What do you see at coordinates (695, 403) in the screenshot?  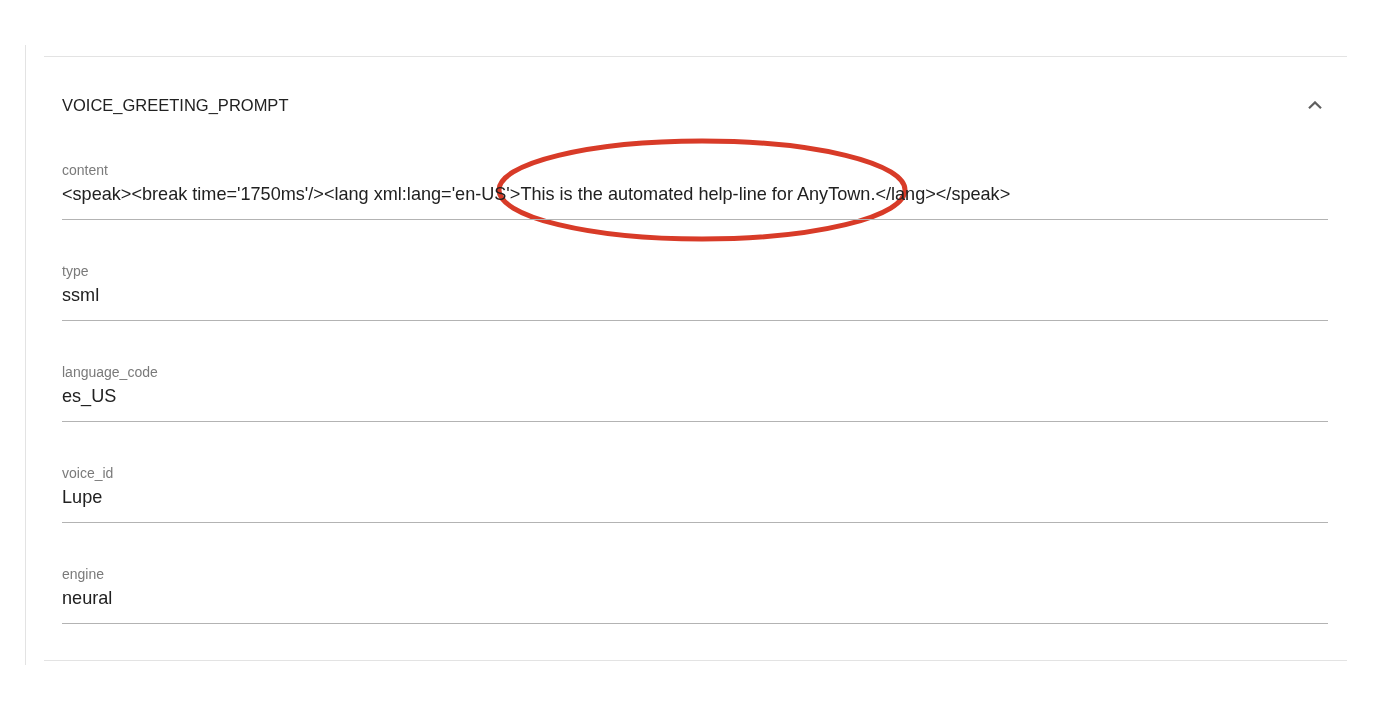 I see `text-field: es_US` at bounding box center [695, 403].